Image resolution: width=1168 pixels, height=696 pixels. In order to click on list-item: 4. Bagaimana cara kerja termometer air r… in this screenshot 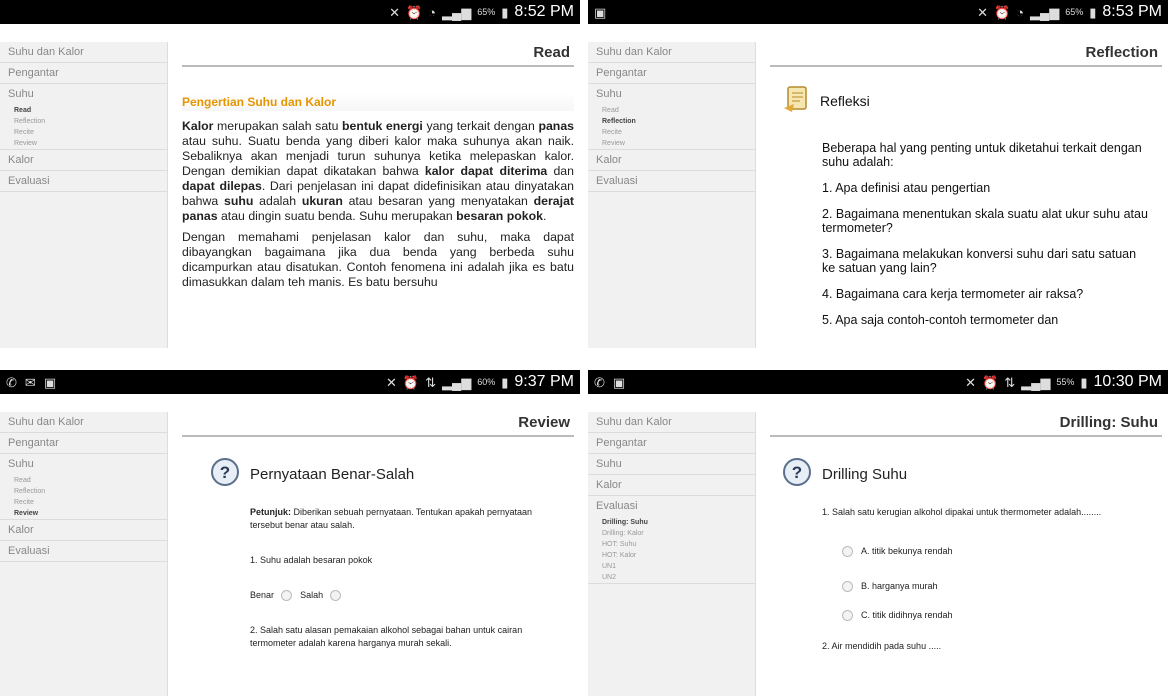, I will do `click(953, 294)`.